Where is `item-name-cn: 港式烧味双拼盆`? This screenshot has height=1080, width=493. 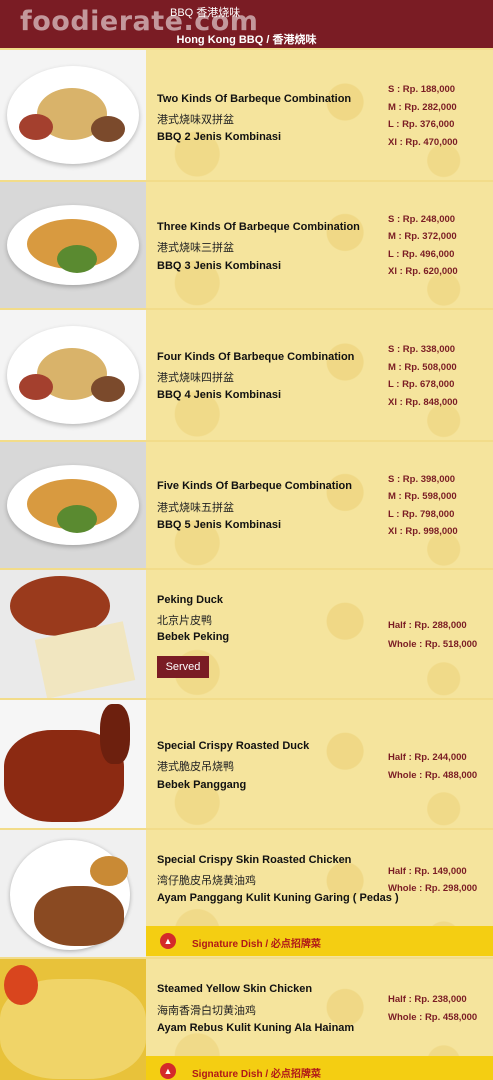
item-name-cn: 港式烧味双拼盆 is located at coordinates (195, 120).